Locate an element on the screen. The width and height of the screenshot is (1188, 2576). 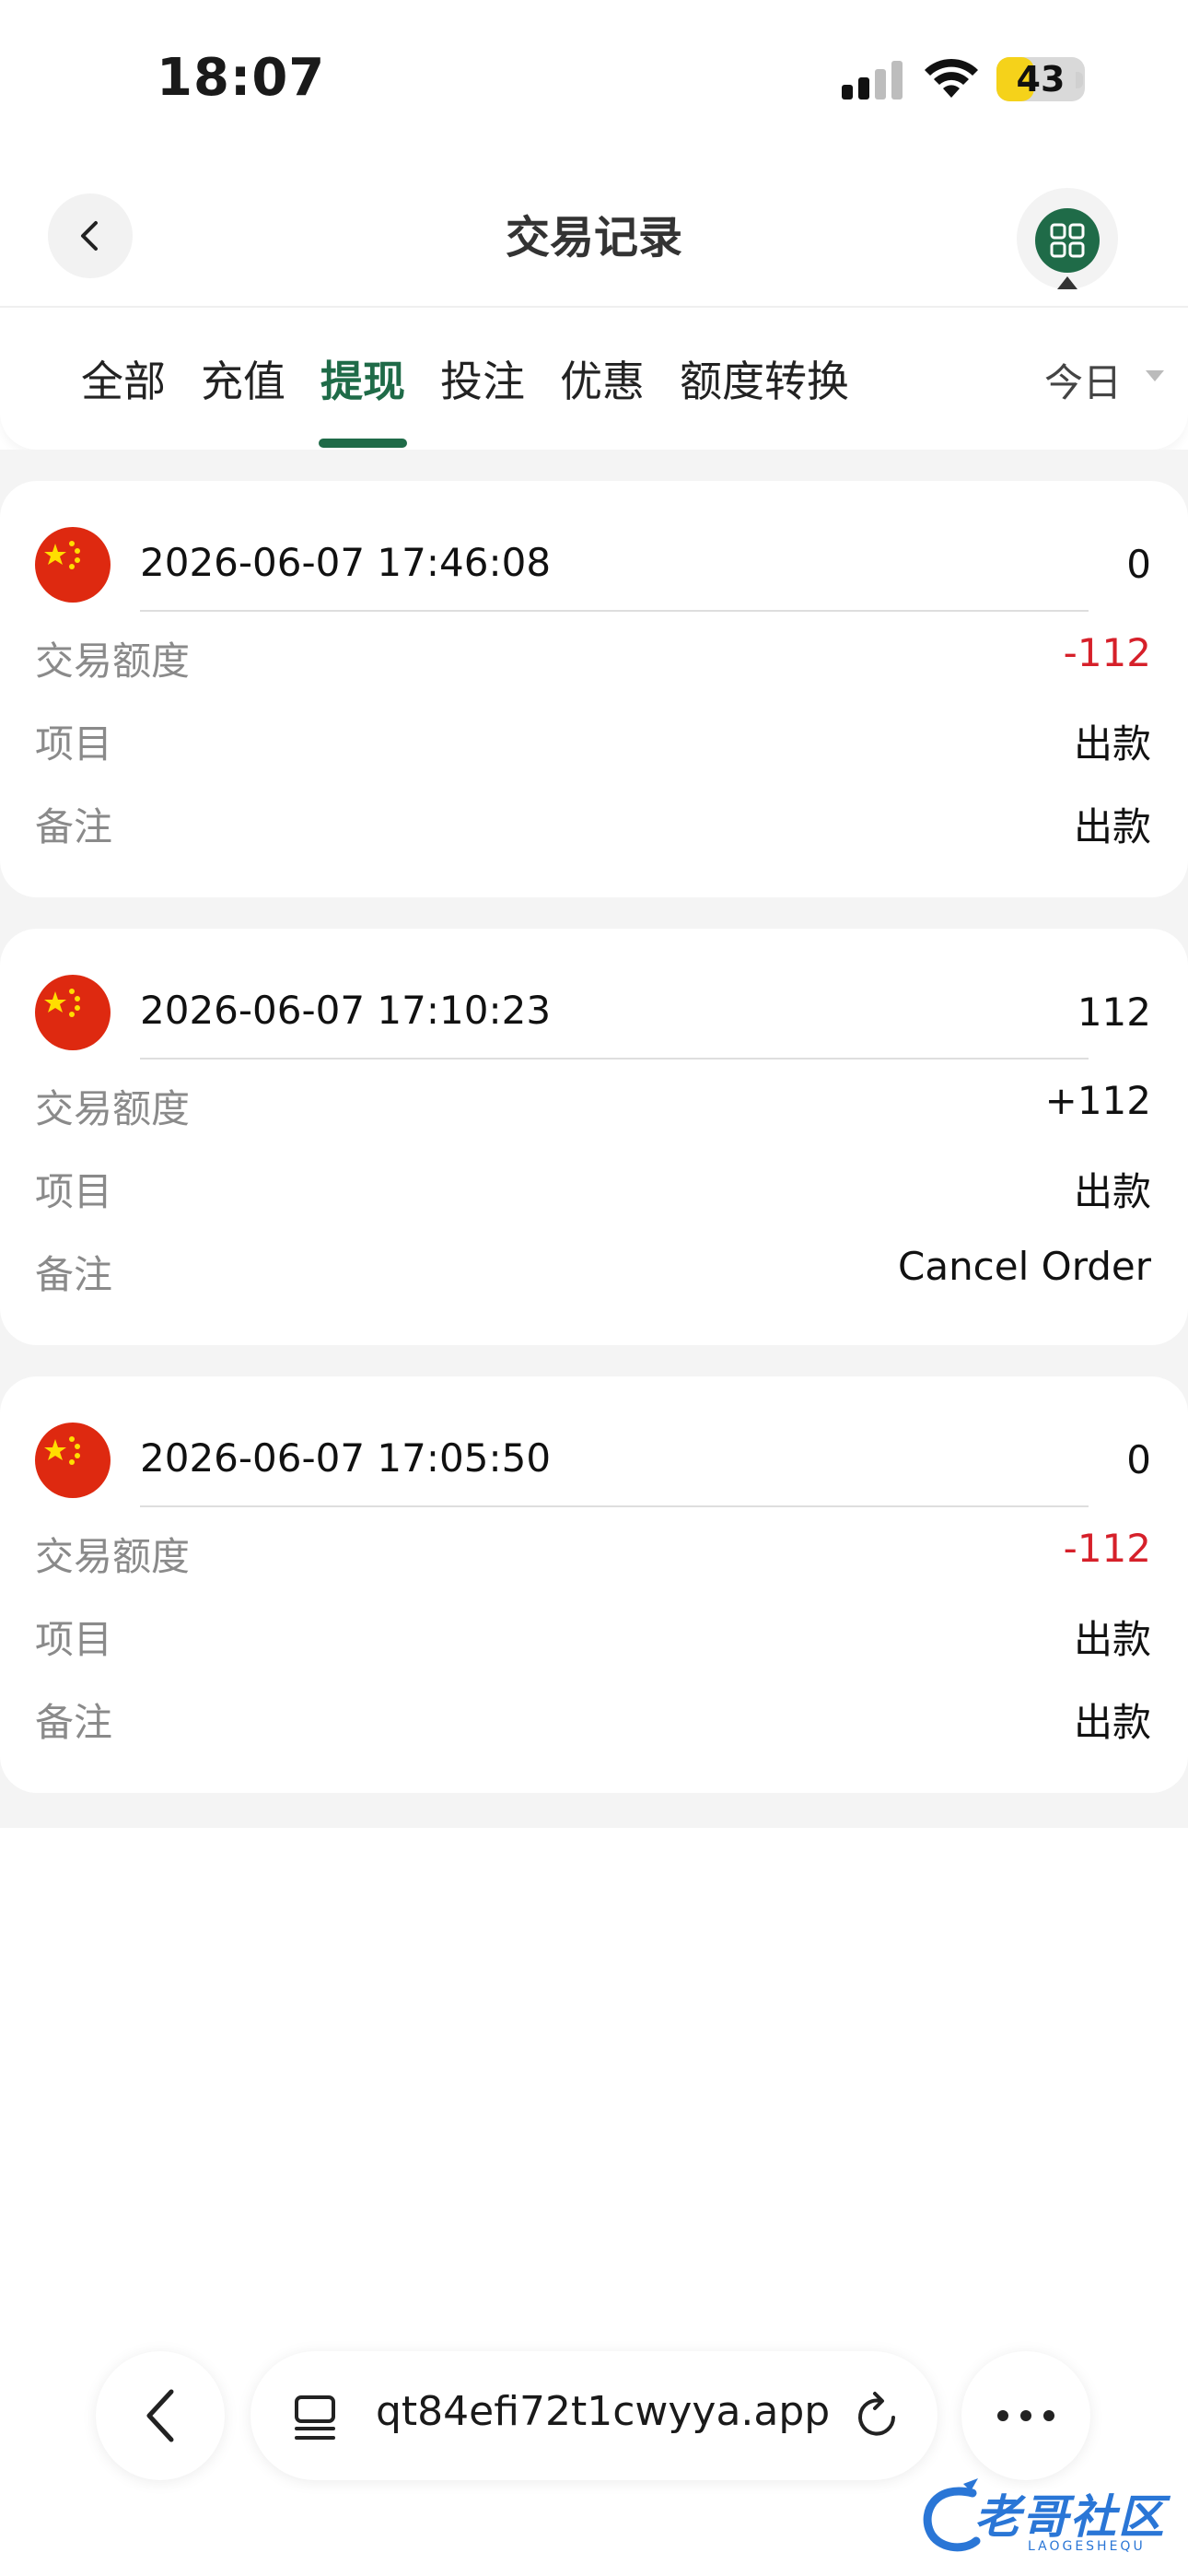
page-header: 交易记录 is located at coordinates (594, 232).